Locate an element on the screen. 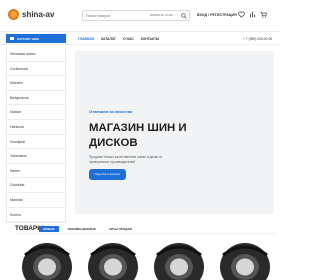 The image size is (320, 280). sidebar-item-hankook: Hankook is located at coordinates (36, 127).